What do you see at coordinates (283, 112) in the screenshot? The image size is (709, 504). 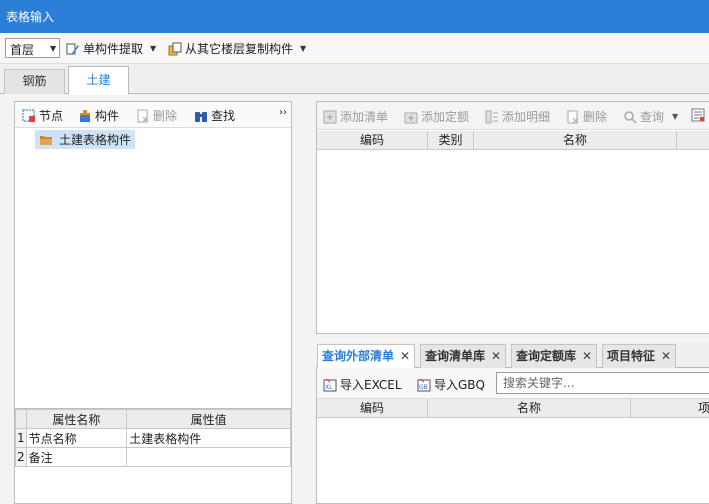 I see `toolbar-overflow-button: ››` at bounding box center [283, 112].